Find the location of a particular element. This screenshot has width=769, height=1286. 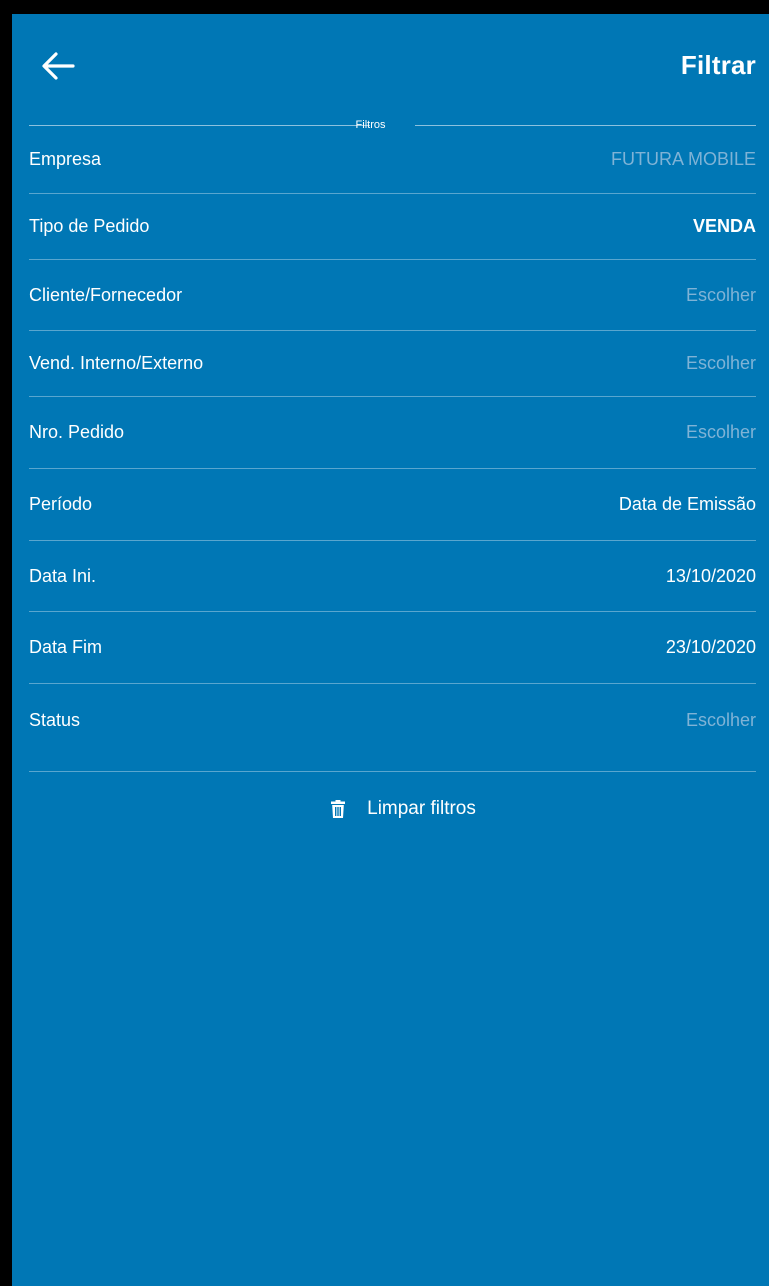

filter-row-empresa: Empresa FUTURA MOBILE is located at coordinates (392, 160).